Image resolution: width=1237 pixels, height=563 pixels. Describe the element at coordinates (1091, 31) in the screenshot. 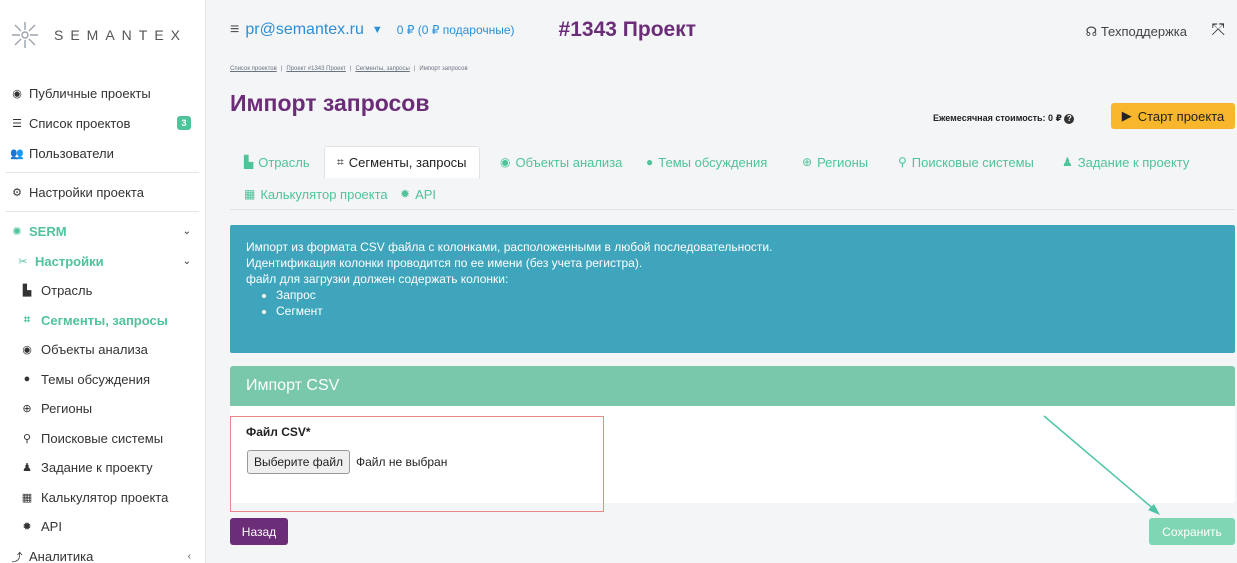

I see `headset-icon: ☊` at that location.